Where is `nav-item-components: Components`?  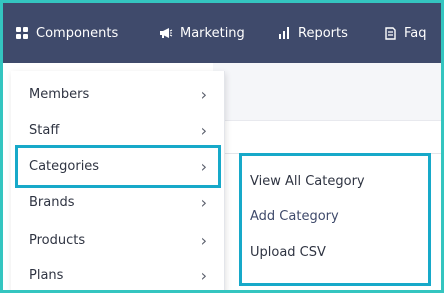 nav-item-components: Components is located at coordinates (66, 33).